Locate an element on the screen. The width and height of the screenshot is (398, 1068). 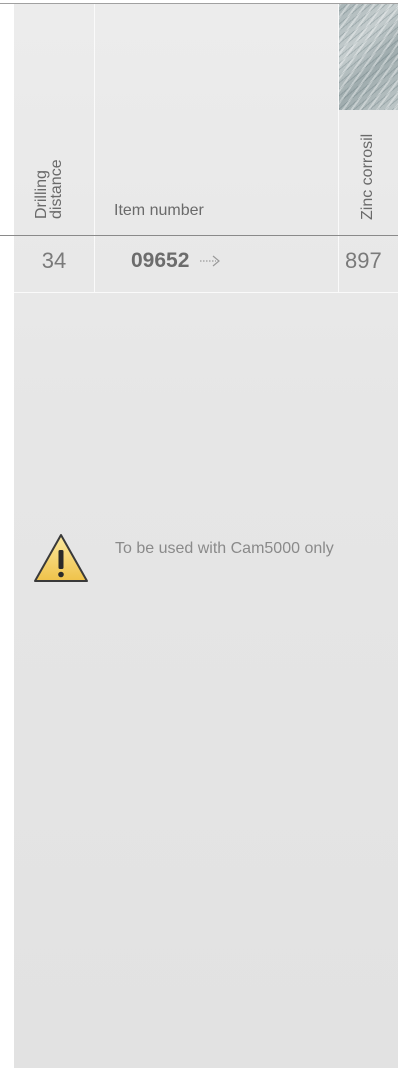
usage-note: To be used with Cam5000 only is located at coordinates (224, 548).